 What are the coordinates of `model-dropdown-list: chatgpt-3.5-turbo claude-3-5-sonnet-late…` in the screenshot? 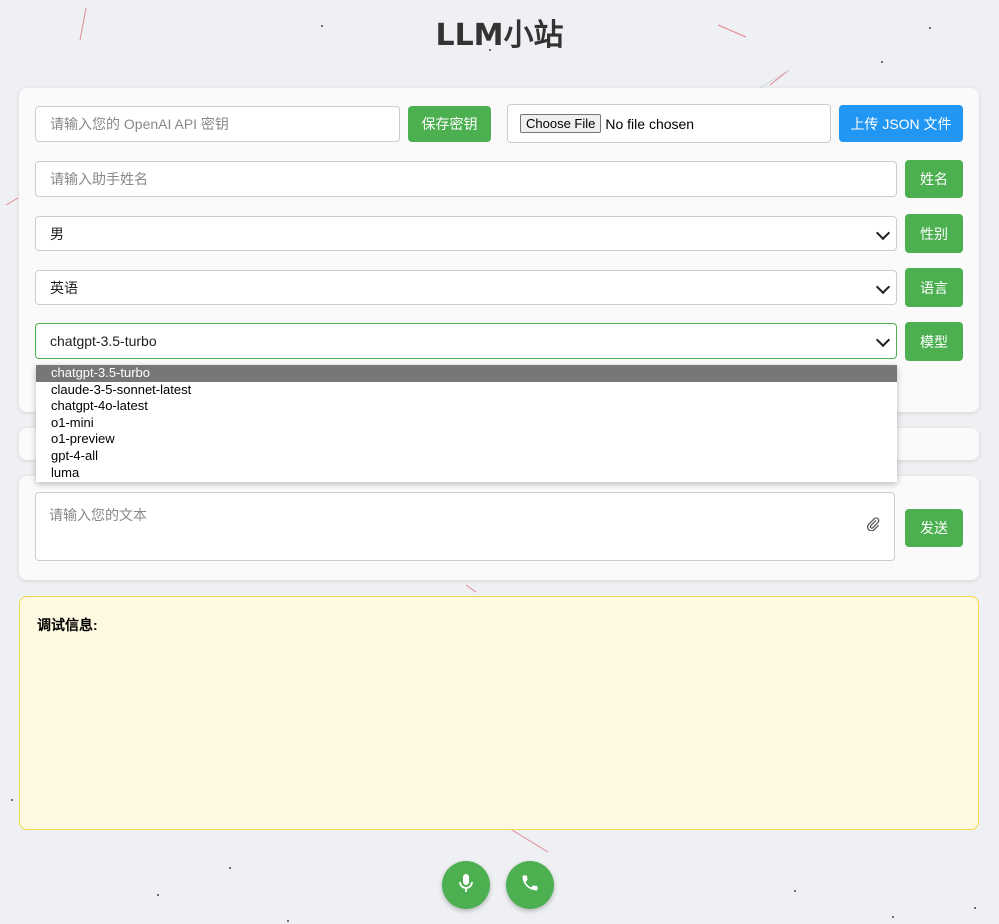 It's located at (466, 423).